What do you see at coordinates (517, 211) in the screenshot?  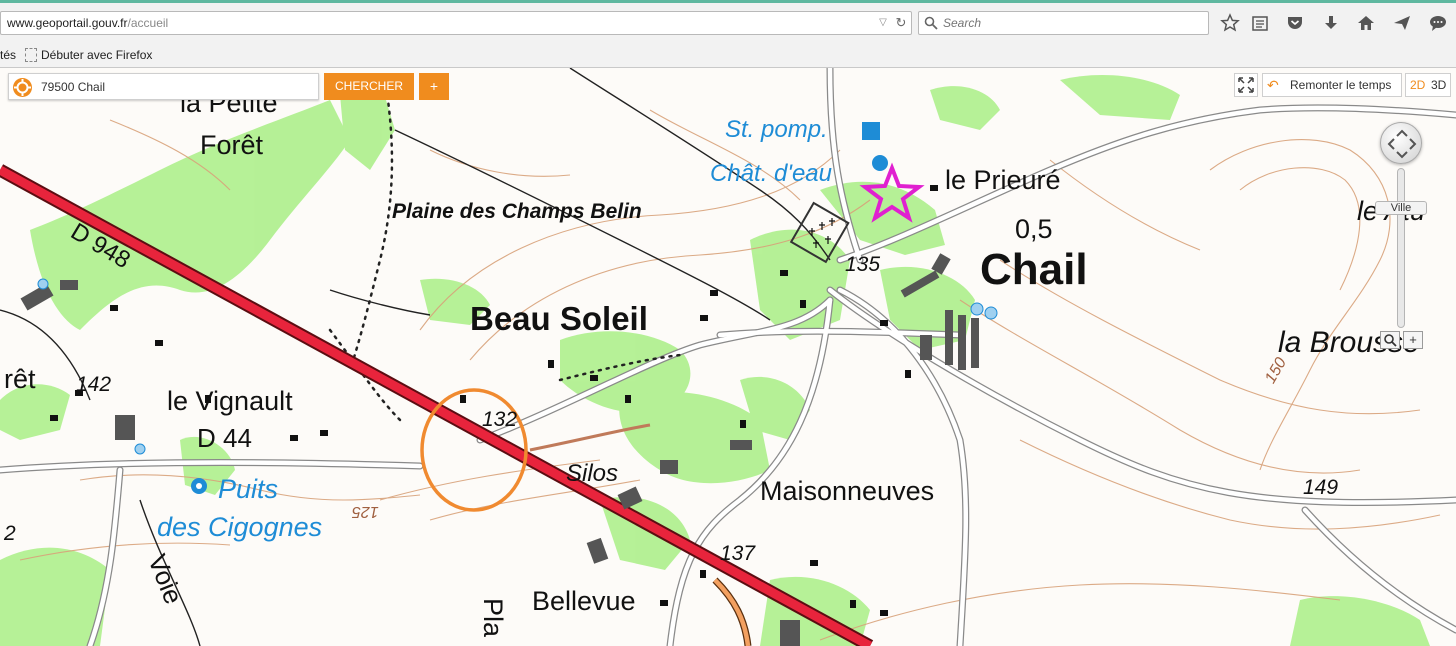 I see `label-plaine: Plaine des Champs Belin` at bounding box center [517, 211].